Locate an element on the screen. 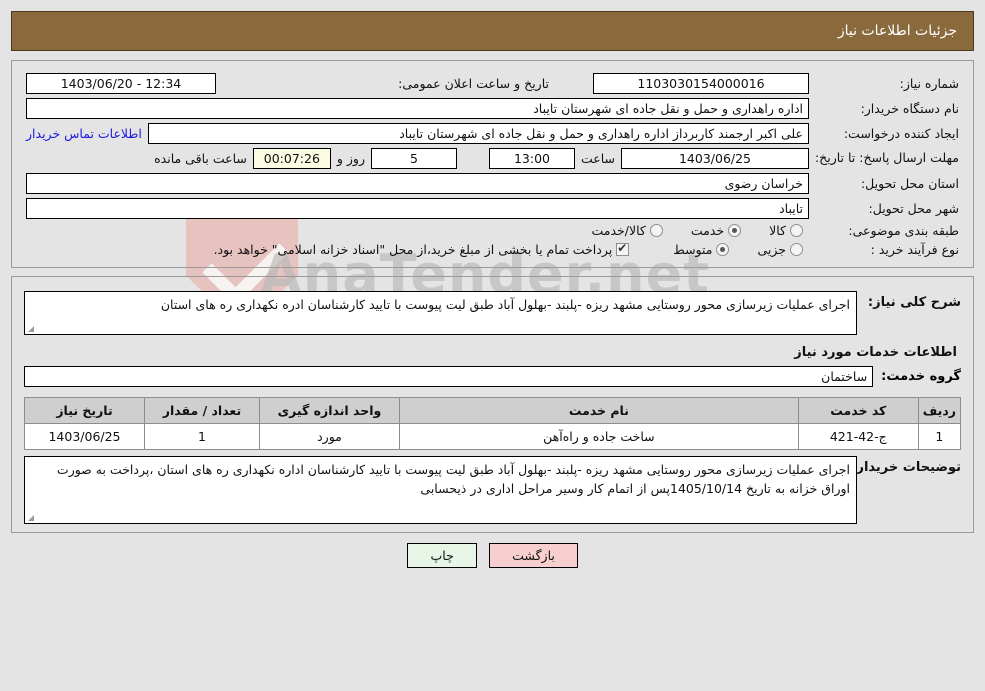  radio-option-motavaset: متوسط is located at coordinates (696, 249).